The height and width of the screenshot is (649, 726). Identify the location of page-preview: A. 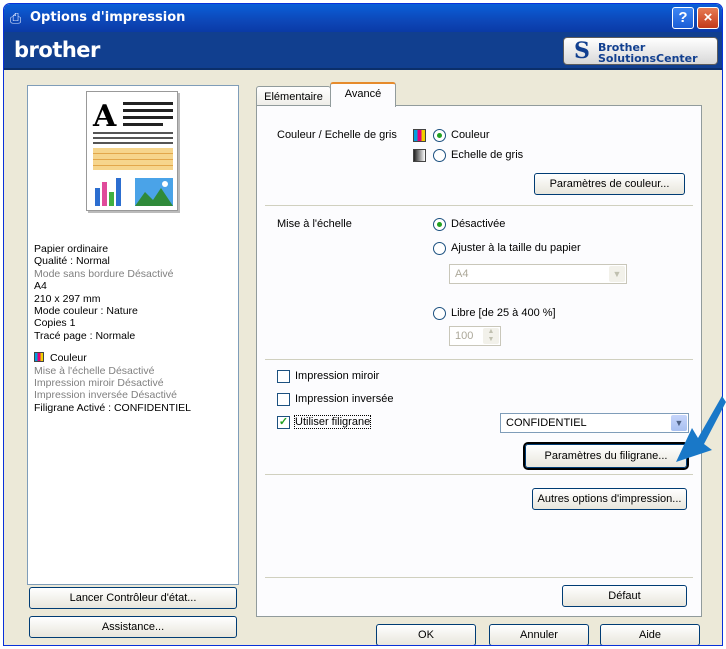
(132, 151).